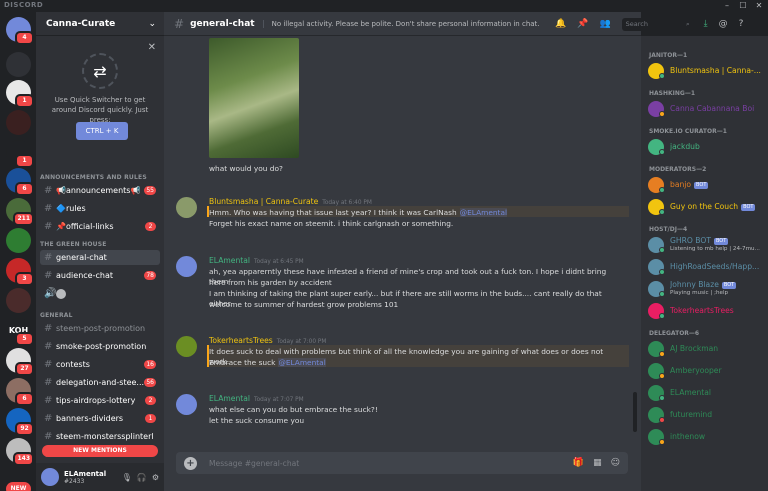 This screenshot has height=491, width=768. Describe the element at coordinates (155, 477) in the screenshot. I see `gear-icon: ⚙` at that location.